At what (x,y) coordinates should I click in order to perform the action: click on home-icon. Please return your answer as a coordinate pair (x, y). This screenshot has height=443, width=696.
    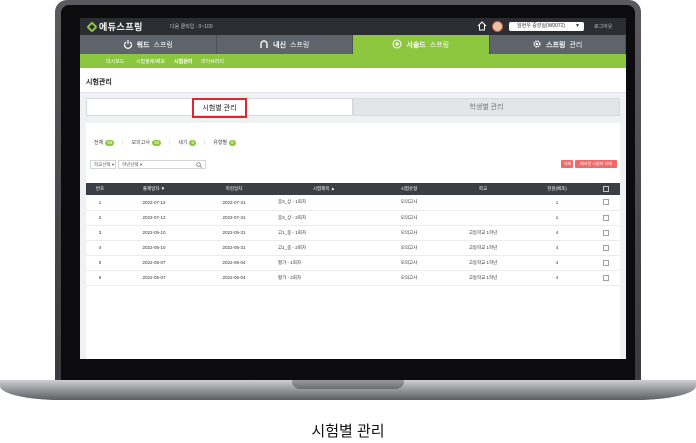
    Looking at the image, I should click on (482, 26).